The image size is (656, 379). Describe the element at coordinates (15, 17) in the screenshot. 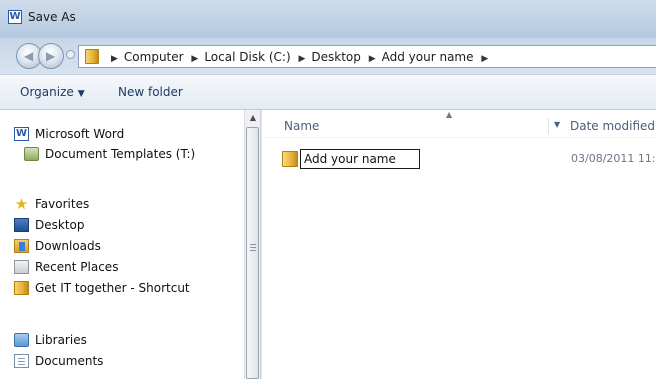

I see `word-app-icon: W` at that location.